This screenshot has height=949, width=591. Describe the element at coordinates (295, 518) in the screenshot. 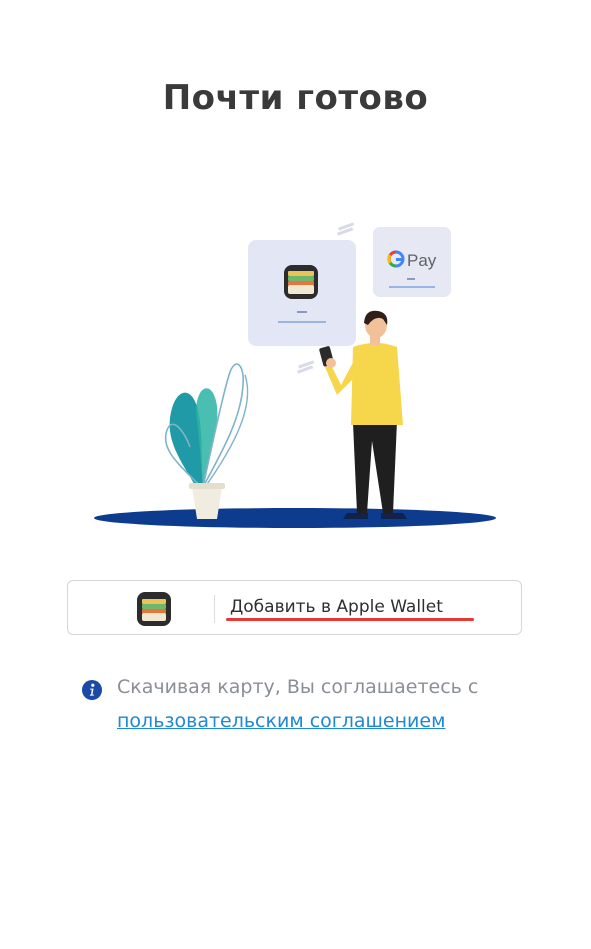

I see `floor-ellipse` at that location.